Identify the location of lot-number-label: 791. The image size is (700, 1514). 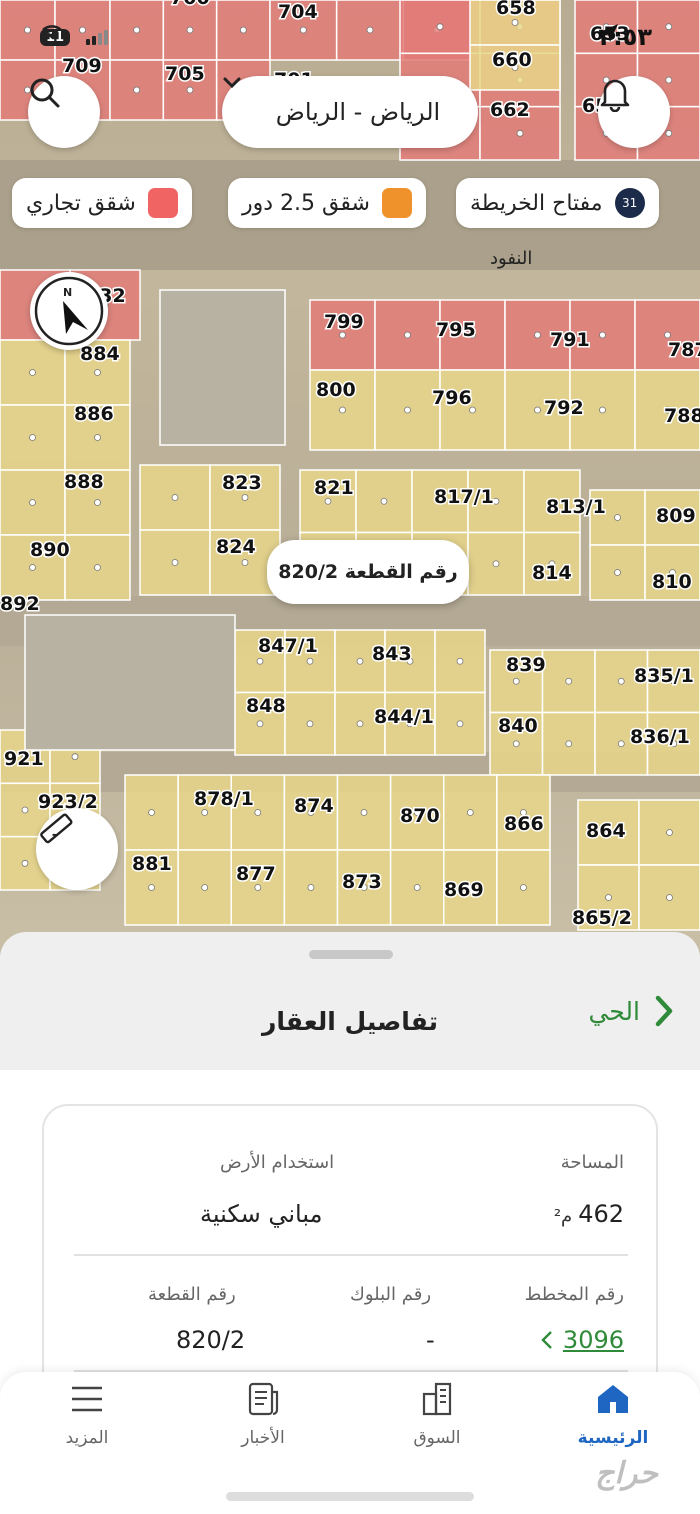
(570, 340).